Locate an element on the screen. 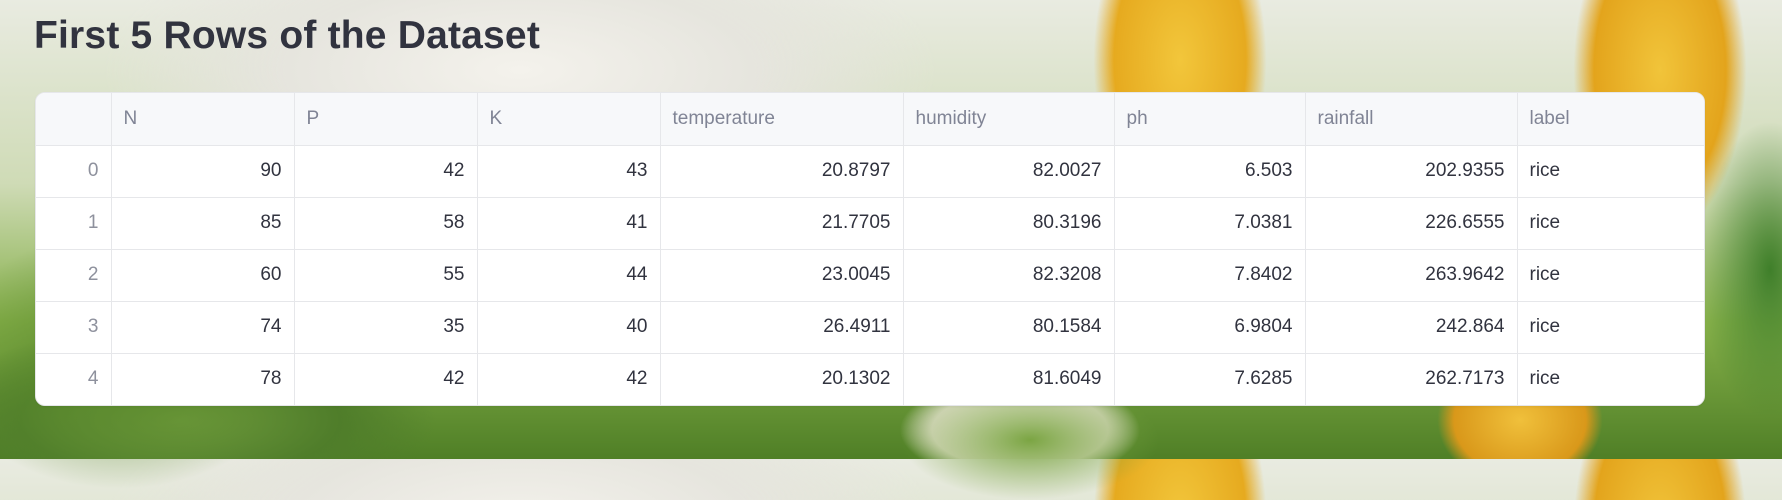 Image resolution: width=1782 pixels, height=500 pixels. table-cell: 60 is located at coordinates (203, 275).